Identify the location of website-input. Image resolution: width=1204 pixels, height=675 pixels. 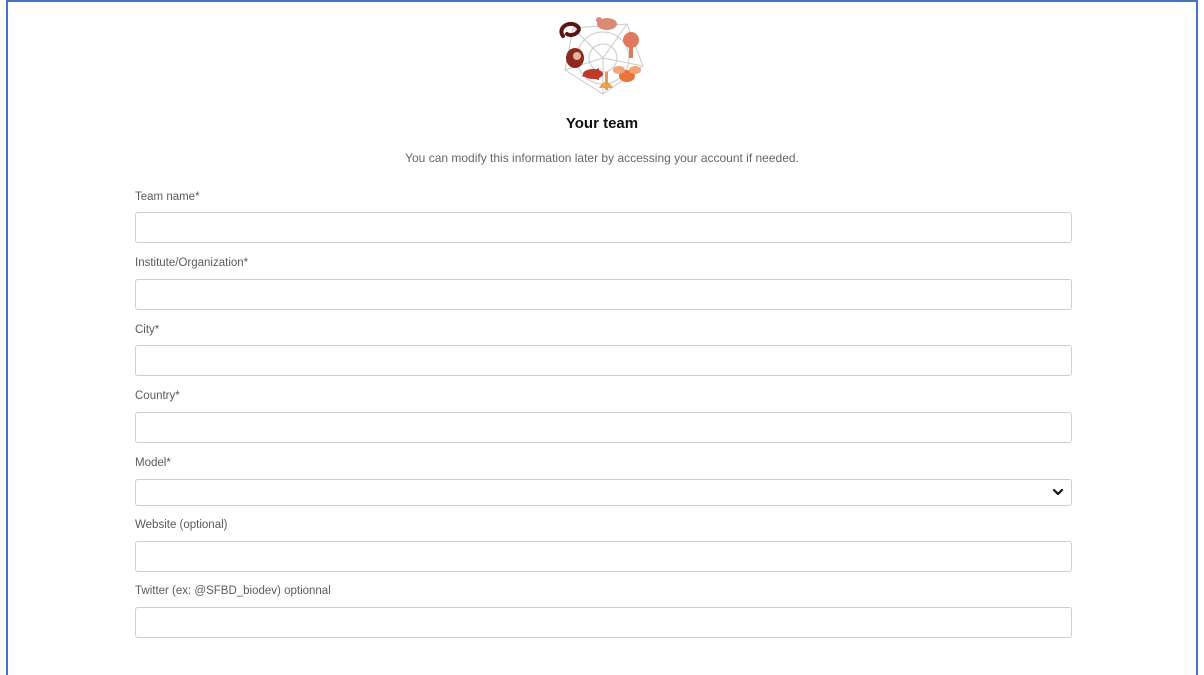
(603, 556).